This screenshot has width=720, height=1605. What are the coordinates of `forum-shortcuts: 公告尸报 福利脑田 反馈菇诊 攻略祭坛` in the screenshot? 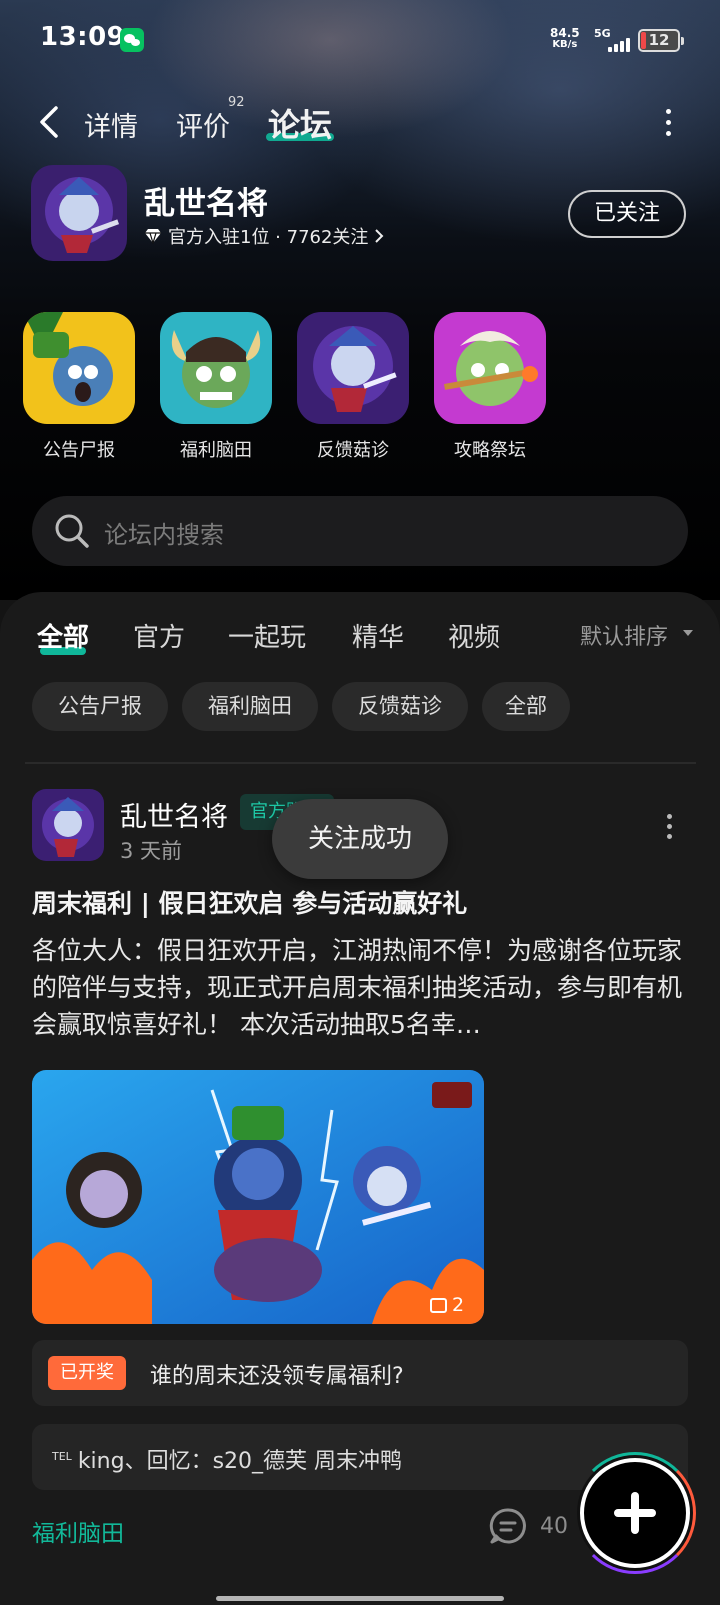 It's located at (363, 387).